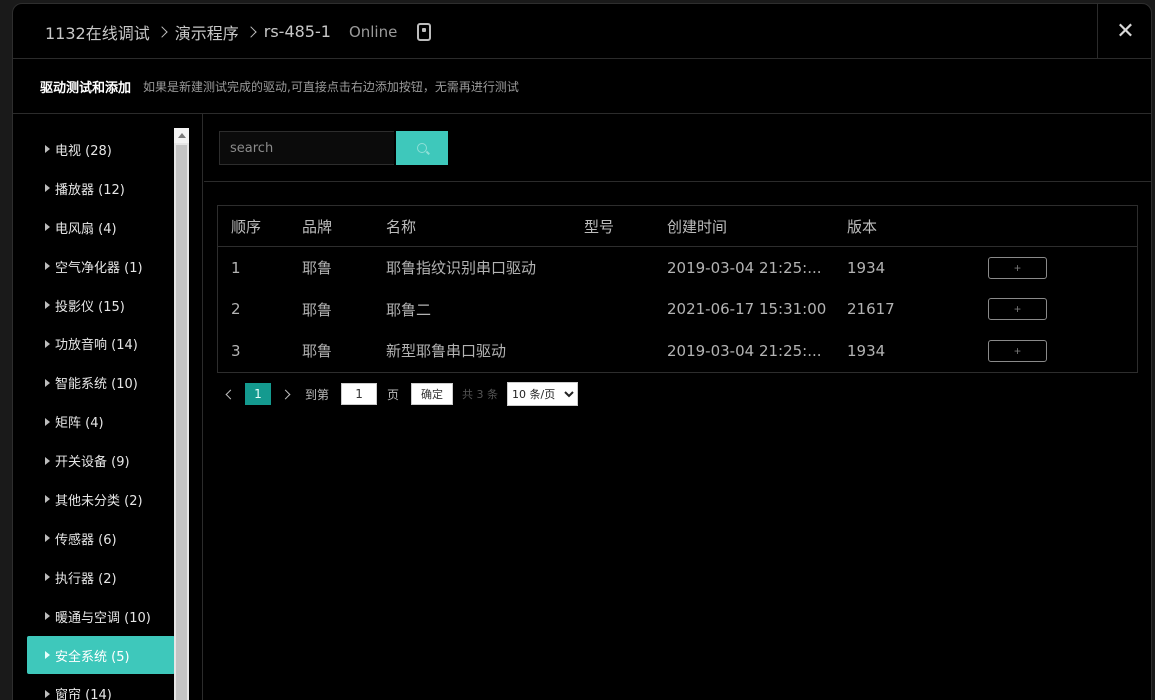 This screenshot has width=1155, height=700. What do you see at coordinates (97, 32) in the screenshot?
I see `breadcrumb-item-debug: 1132在线调试` at bounding box center [97, 32].